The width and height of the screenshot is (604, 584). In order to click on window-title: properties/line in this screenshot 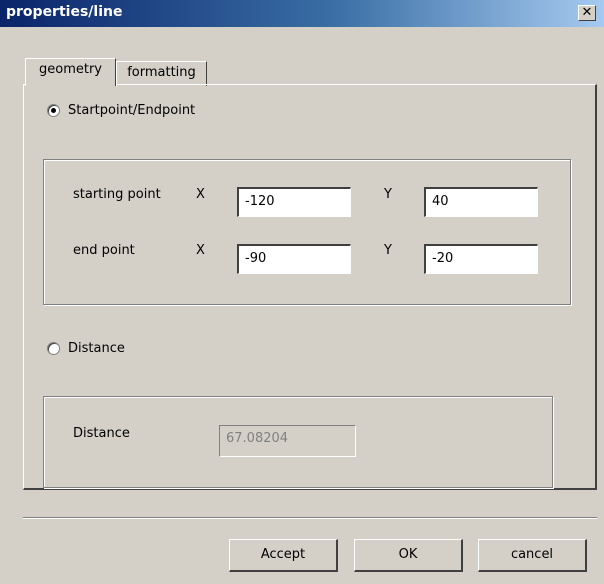, I will do `click(64, 12)`.